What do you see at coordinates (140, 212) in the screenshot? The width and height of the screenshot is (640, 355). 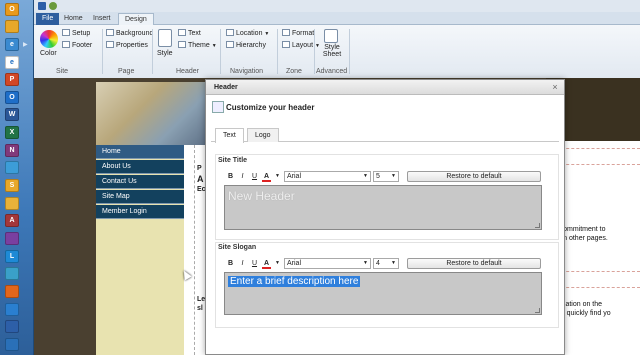 I see `nav-item-member-login: Member Login` at bounding box center [140, 212].